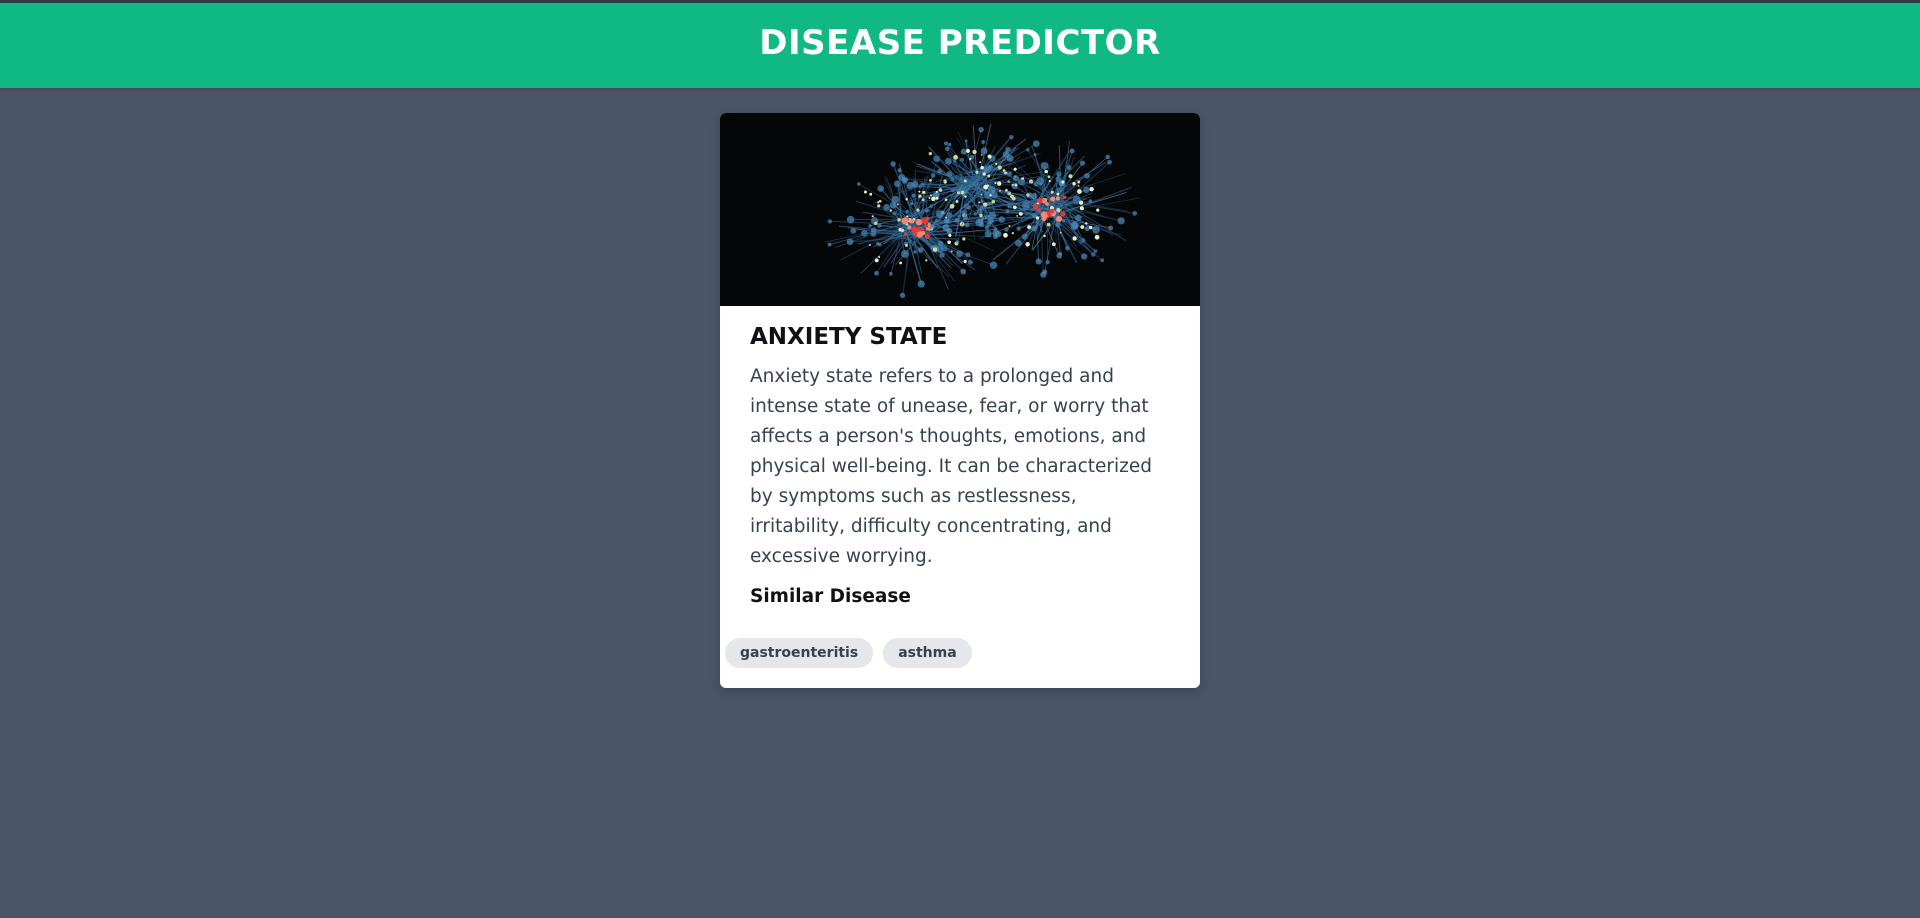 This screenshot has height=918, width=1920. Describe the element at coordinates (849, 337) in the screenshot. I see `disease-title: ANXIETY STATE` at that location.